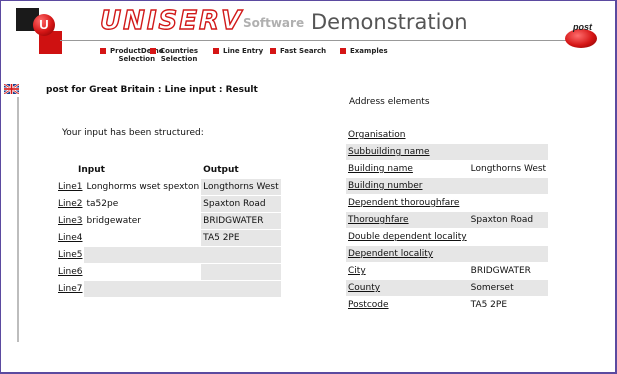 This screenshot has width=617, height=374. Describe the element at coordinates (380, 169) in the screenshot. I see `building-name-link: Building name` at that location.